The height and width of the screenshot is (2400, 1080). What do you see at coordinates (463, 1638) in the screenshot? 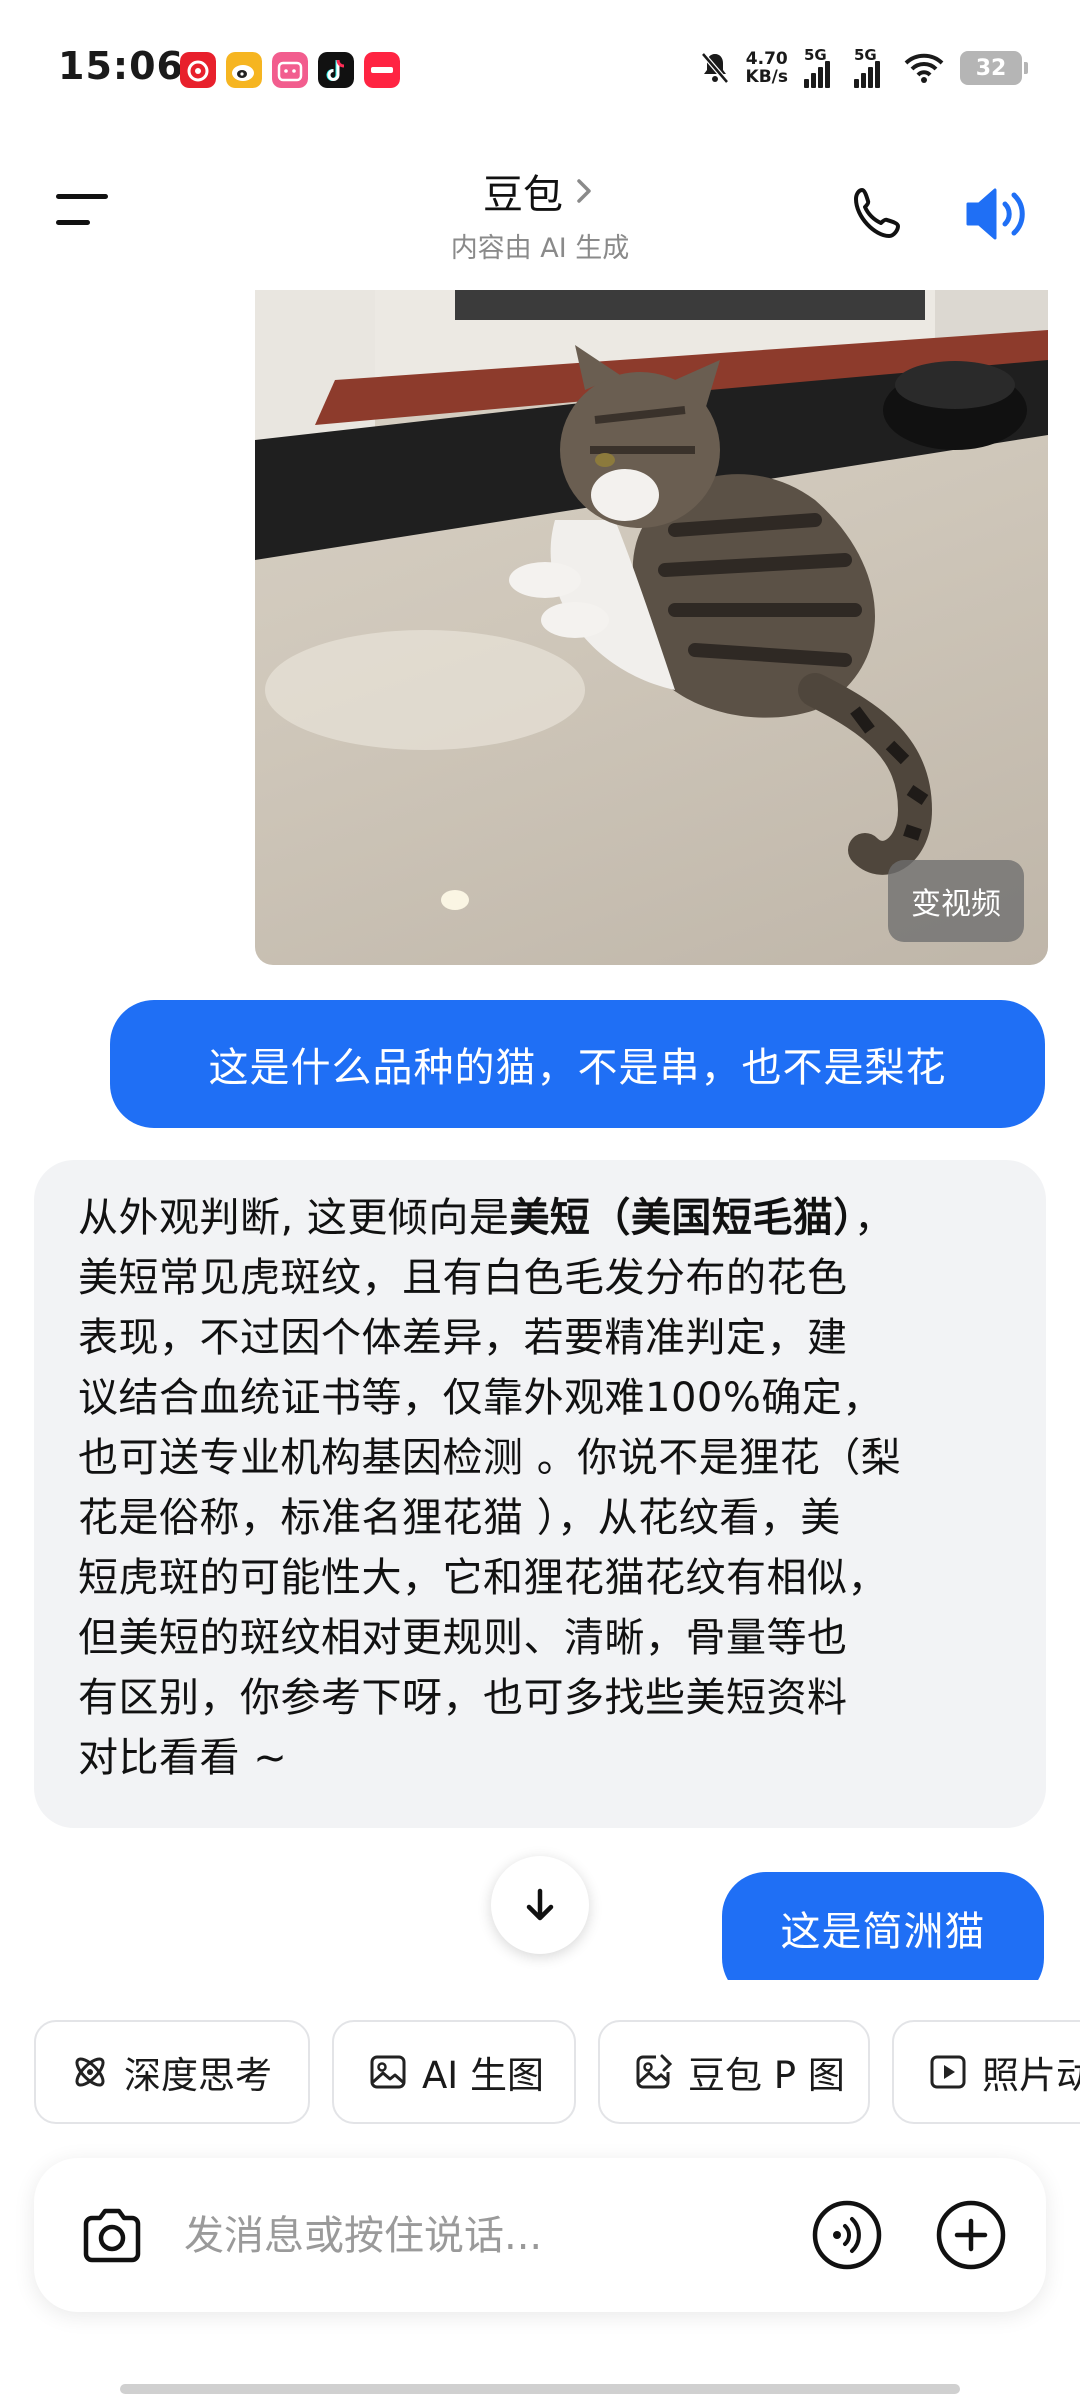
I see `answer-line: 但美短的斑纹相对更规则、清晰，骨量等也` at bounding box center [463, 1638].